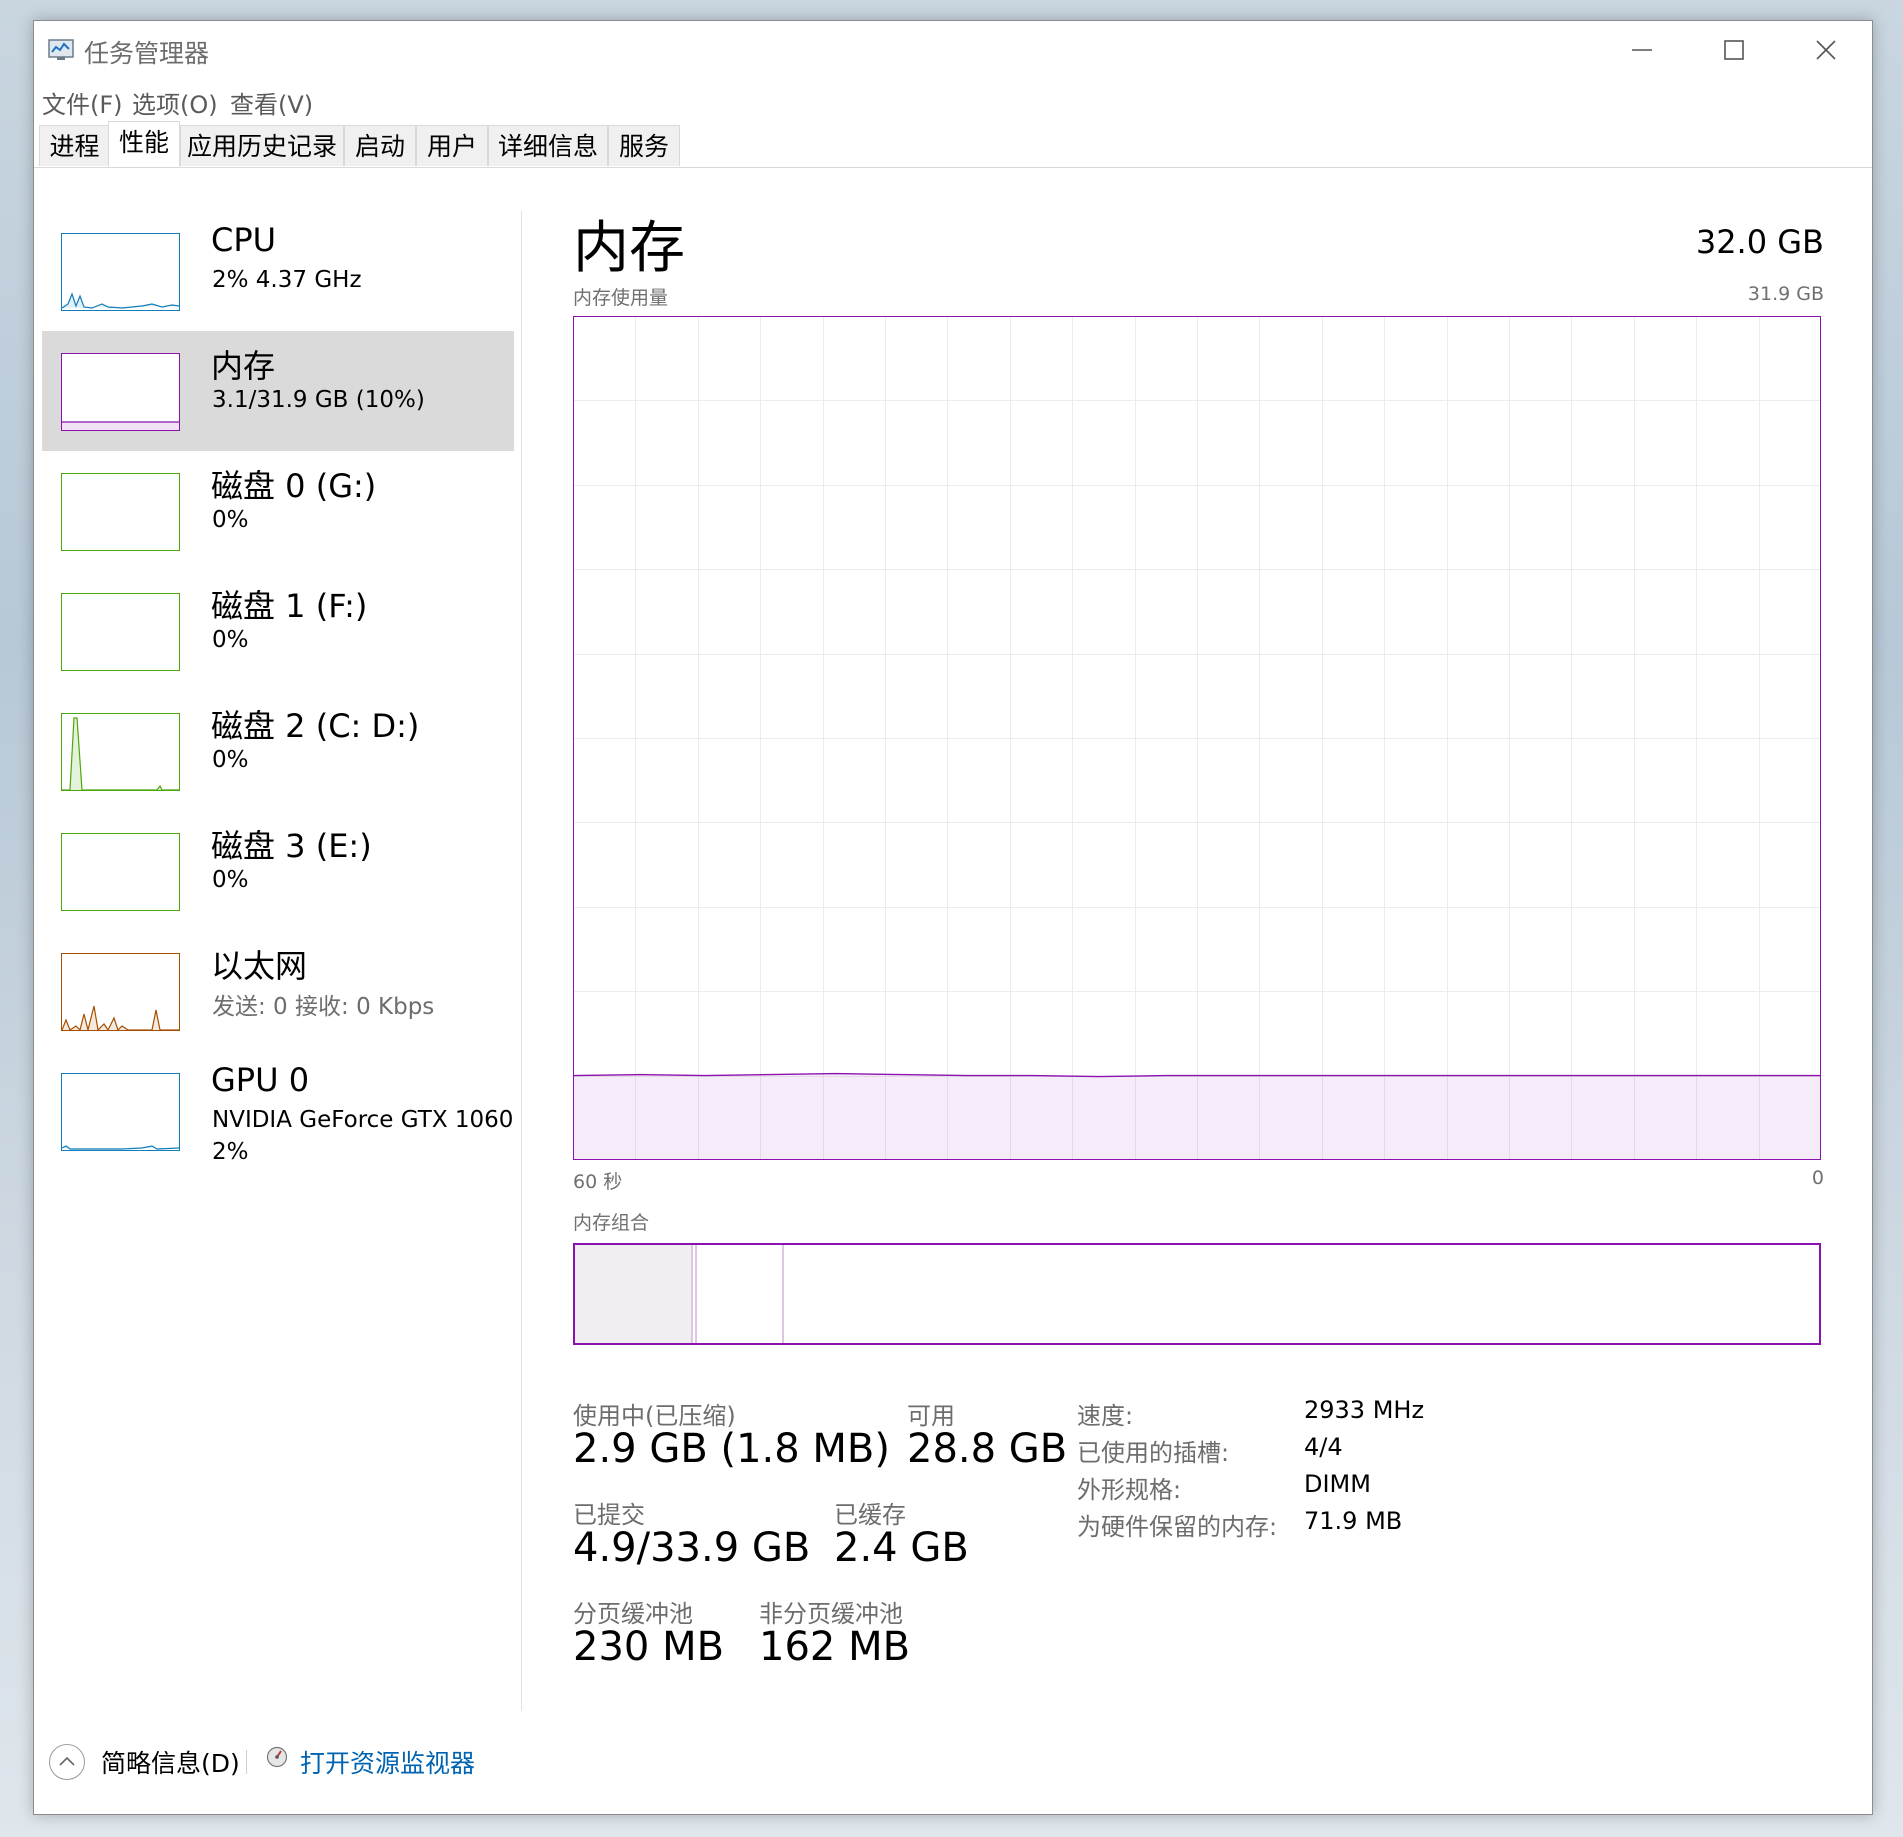 The width and height of the screenshot is (1903, 1837). Describe the element at coordinates (1364, 1410) in the screenshot. I see `speed-value: 2933 MHz` at that location.